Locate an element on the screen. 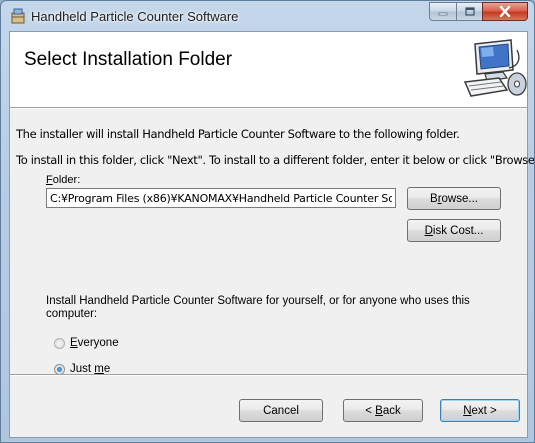 The width and height of the screenshot is (535, 443). everyone-accelerator: E is located at coordinates (74, 343).